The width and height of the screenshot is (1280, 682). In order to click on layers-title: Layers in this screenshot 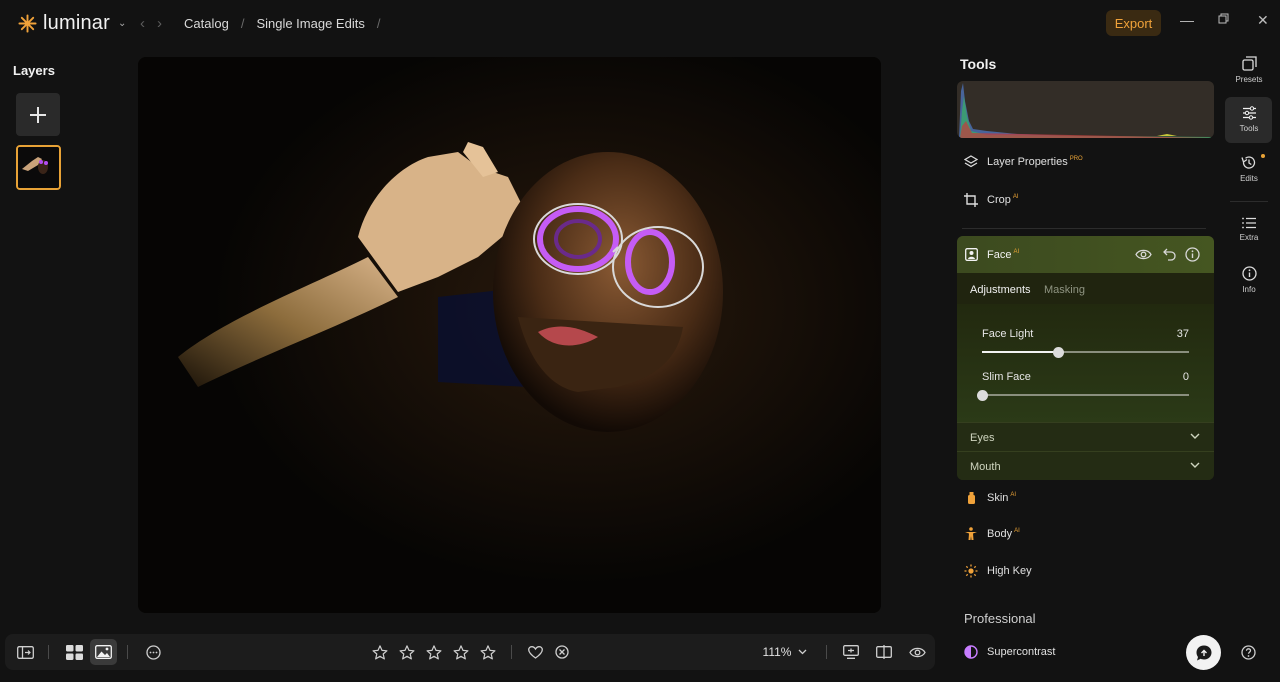, I will do `click(34, 70)`.